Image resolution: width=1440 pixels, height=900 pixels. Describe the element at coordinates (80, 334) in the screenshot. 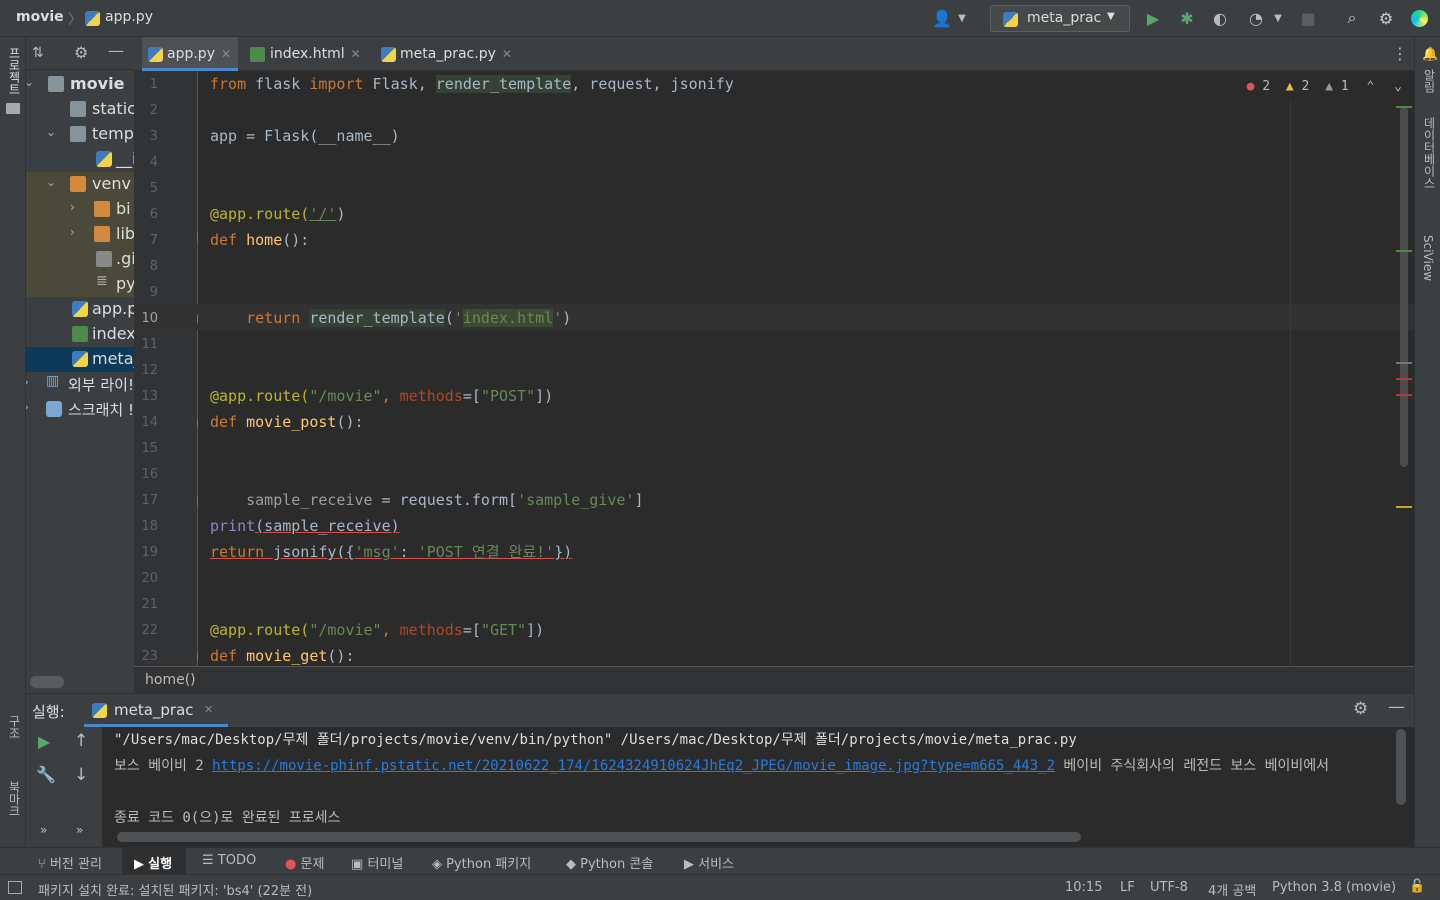

I see `tree-item-index-html: index` at that location.